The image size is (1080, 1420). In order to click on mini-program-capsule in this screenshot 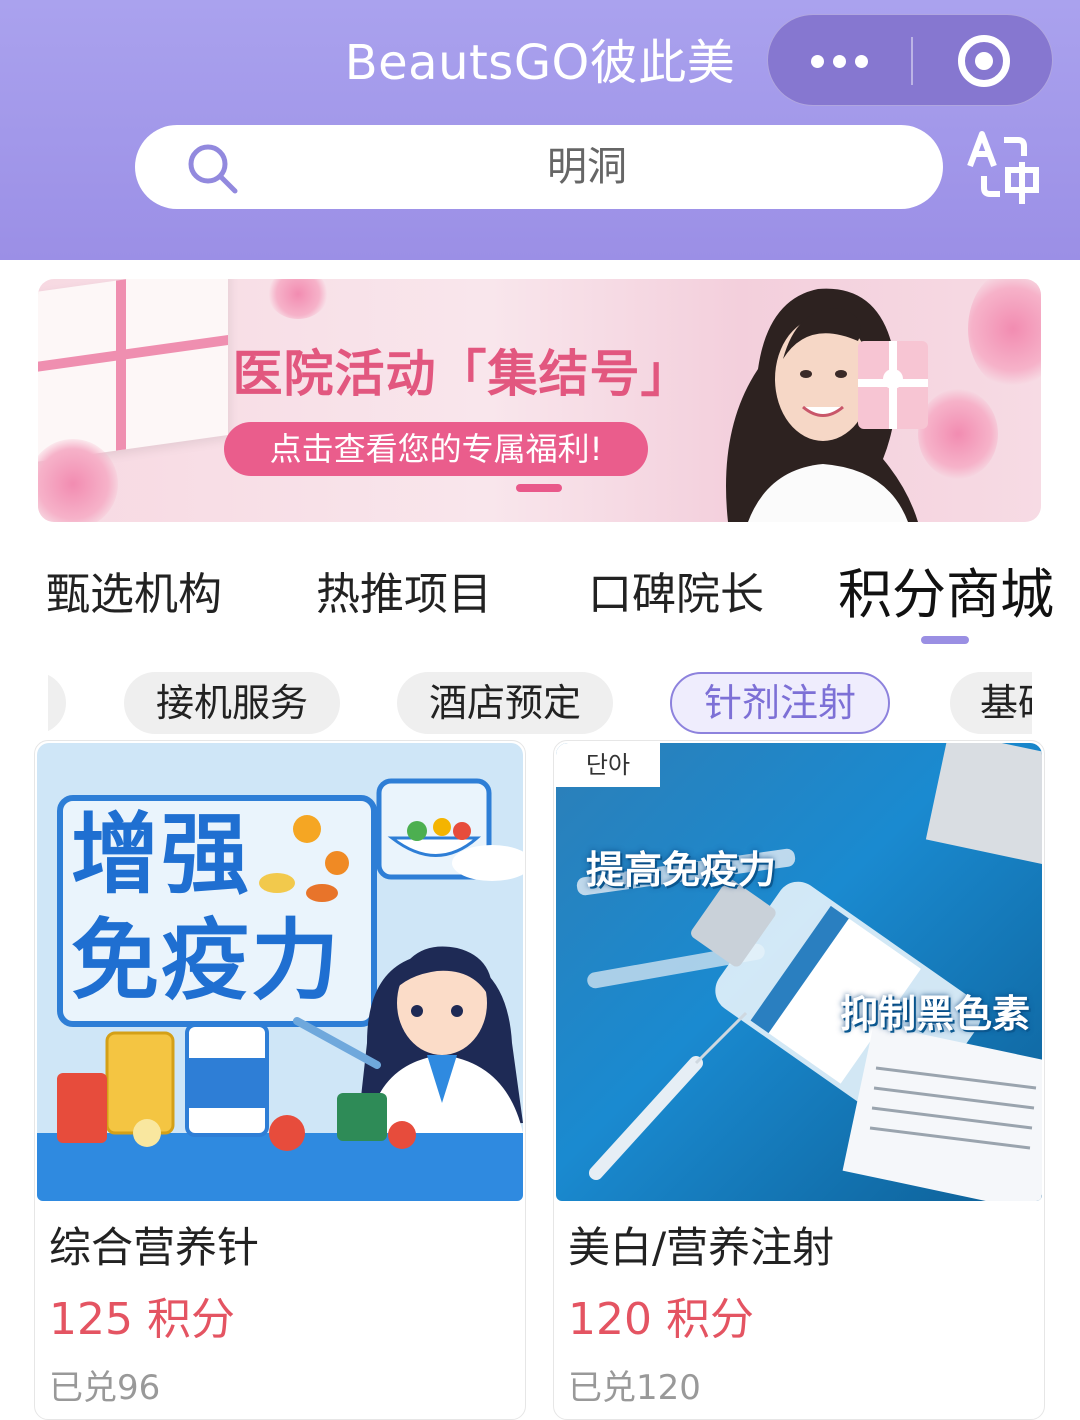, I will do `click(910, 60)`.